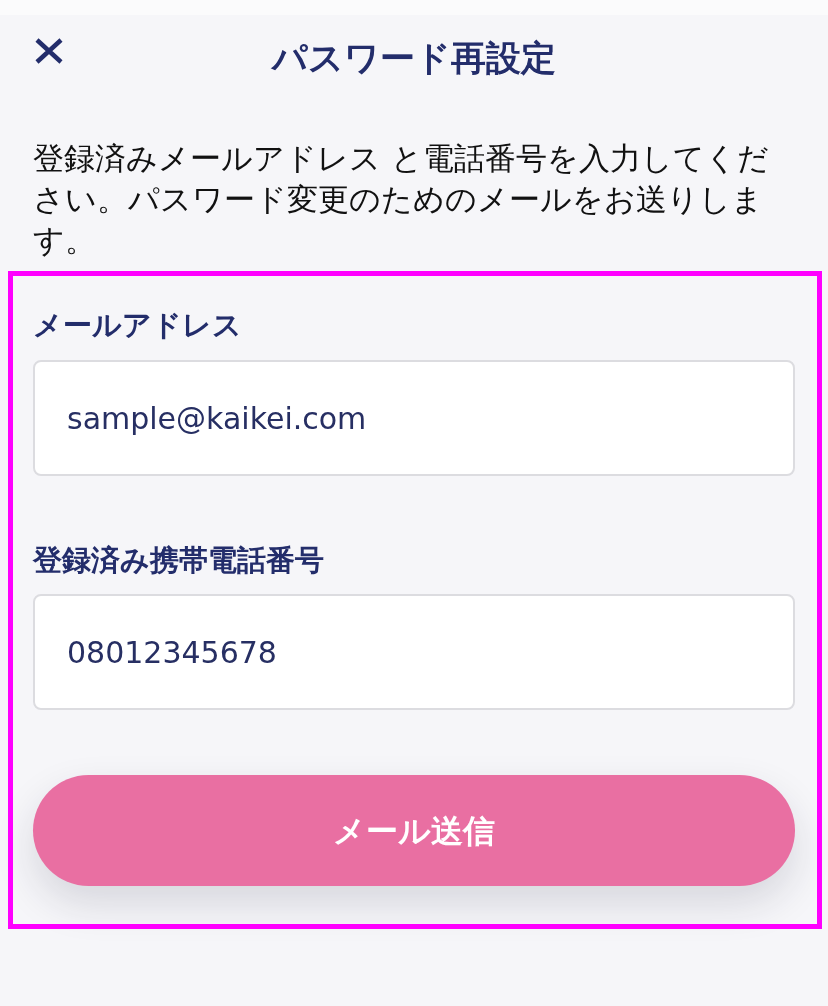 Image resolution: width=828 pixels, height=1006 pixels. Describe the element at coordinates (414, 58) in the screenshot. I see `page-title: パスワード再設定` at that location.